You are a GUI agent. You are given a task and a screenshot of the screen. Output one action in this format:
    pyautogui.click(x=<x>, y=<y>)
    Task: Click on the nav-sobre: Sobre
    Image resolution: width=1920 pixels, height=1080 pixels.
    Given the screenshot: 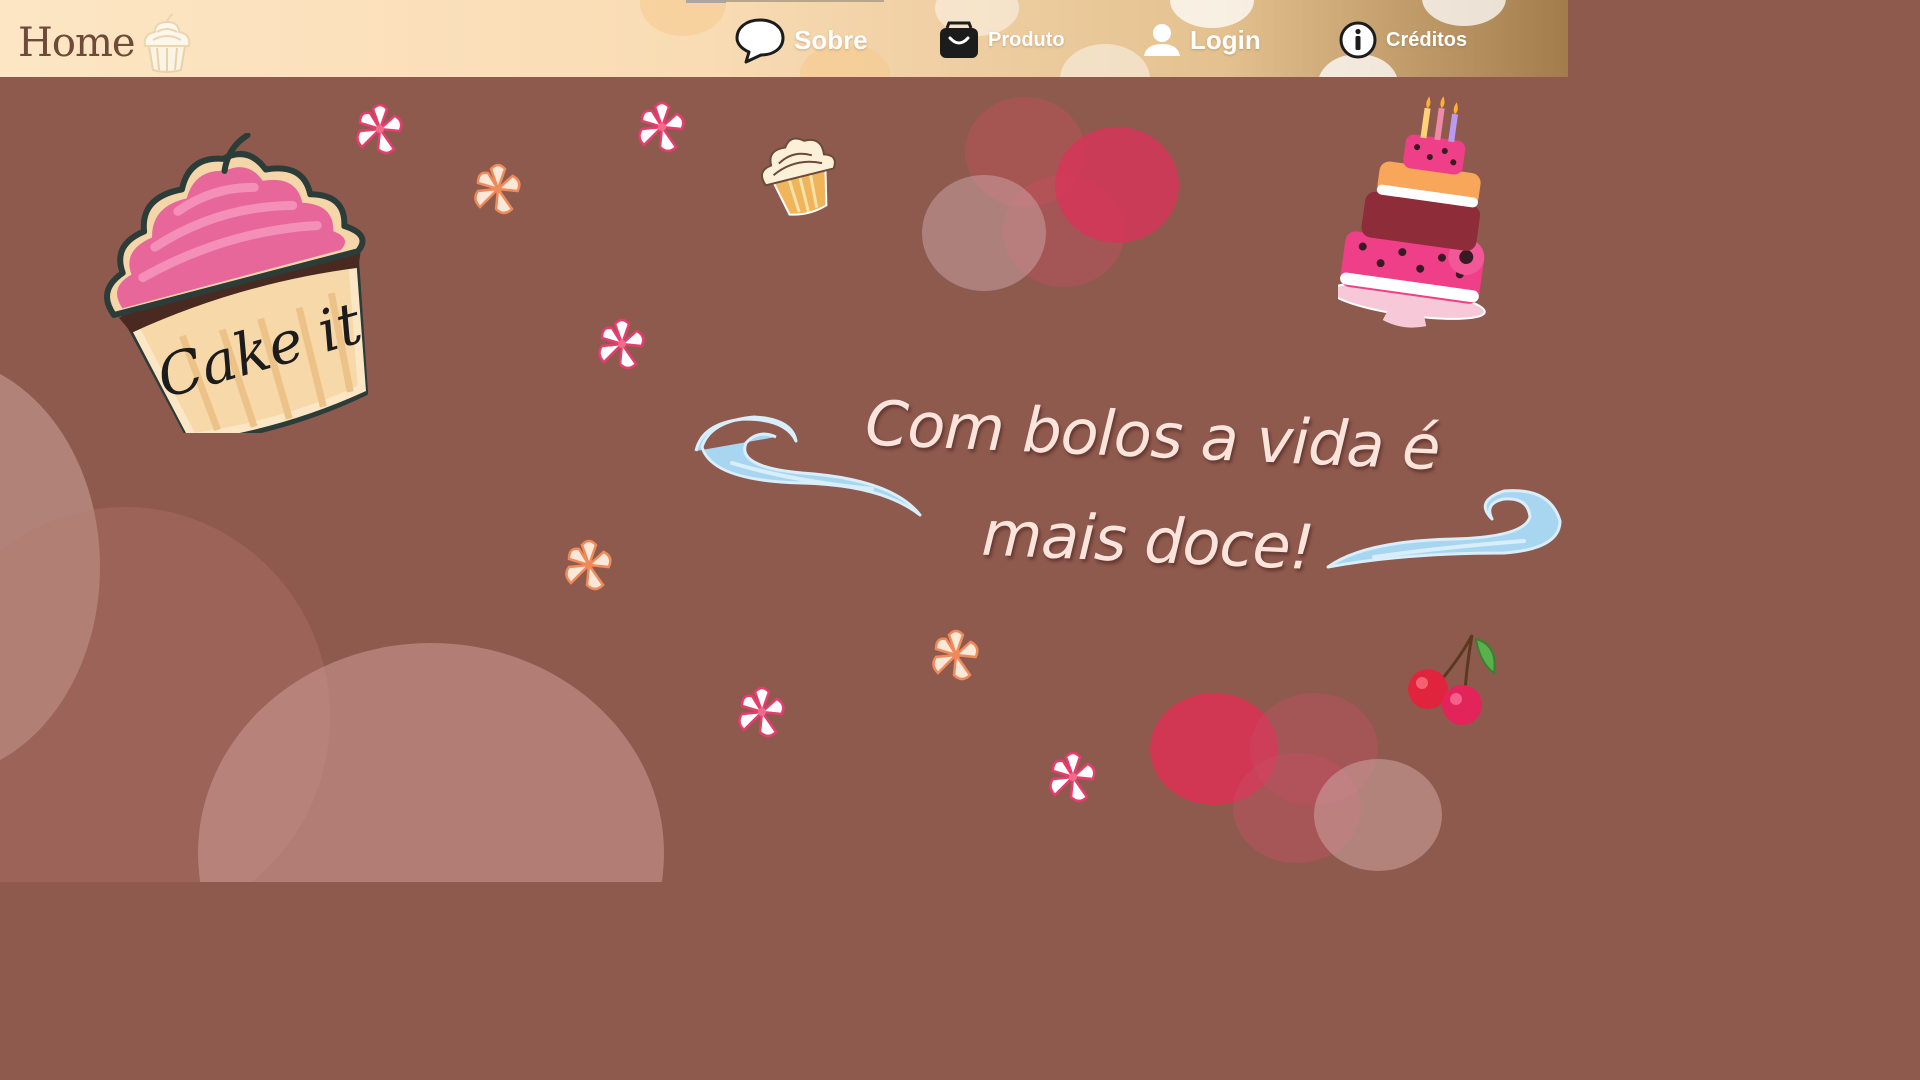 What is the action you would take?
    pyautogui.click(x=801, y=40)
    